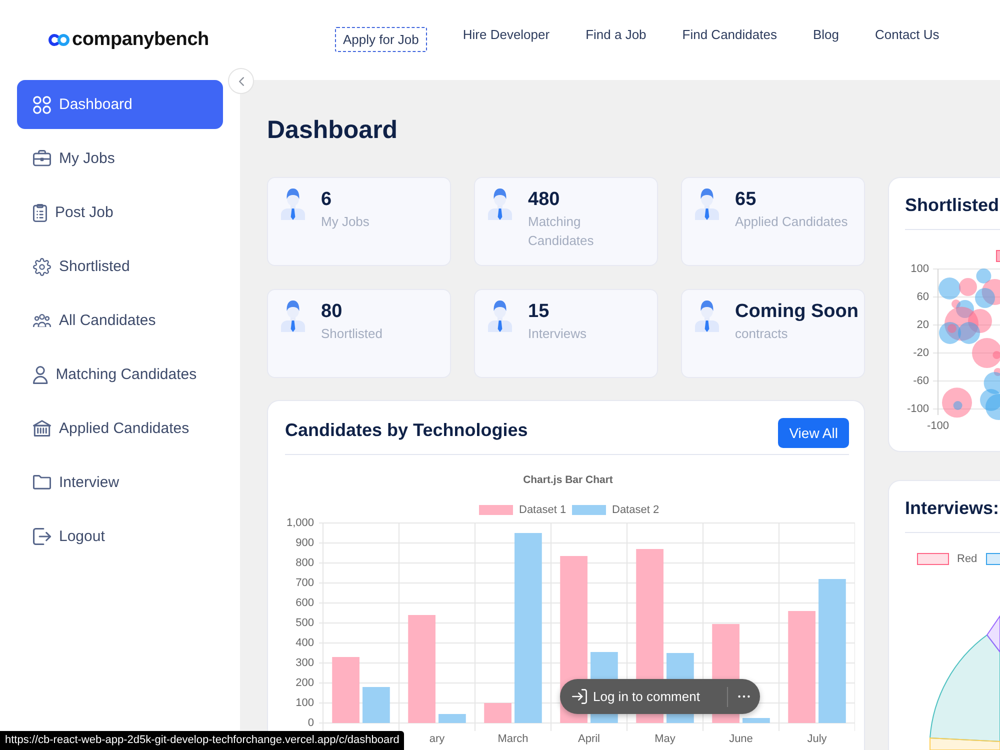 The image size is (1000, 750). Describe the element at coordinates (506, 34) in the screenshot. I see `nav-link: Hire Developer` at that location.